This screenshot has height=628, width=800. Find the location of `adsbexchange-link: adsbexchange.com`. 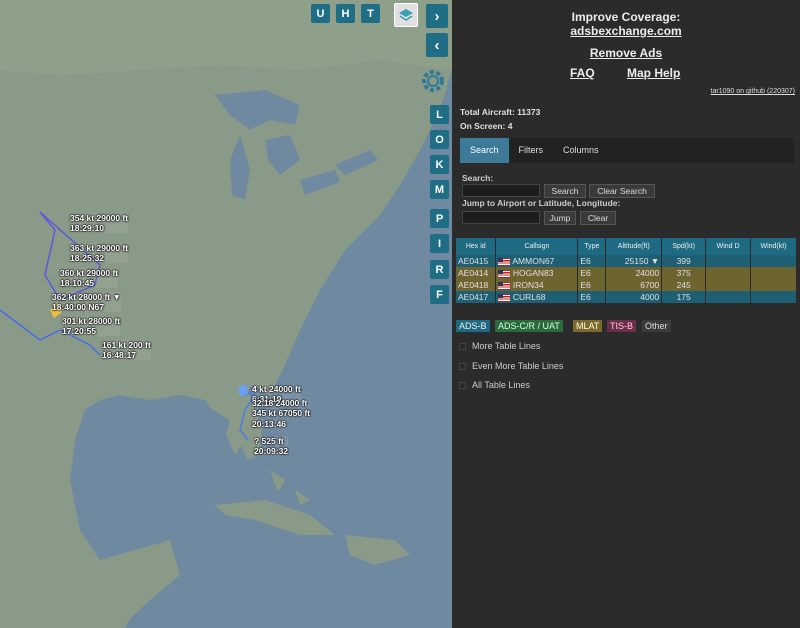

adsbexchange-link: adsbexchange.com is located at coordinates (626, 31).